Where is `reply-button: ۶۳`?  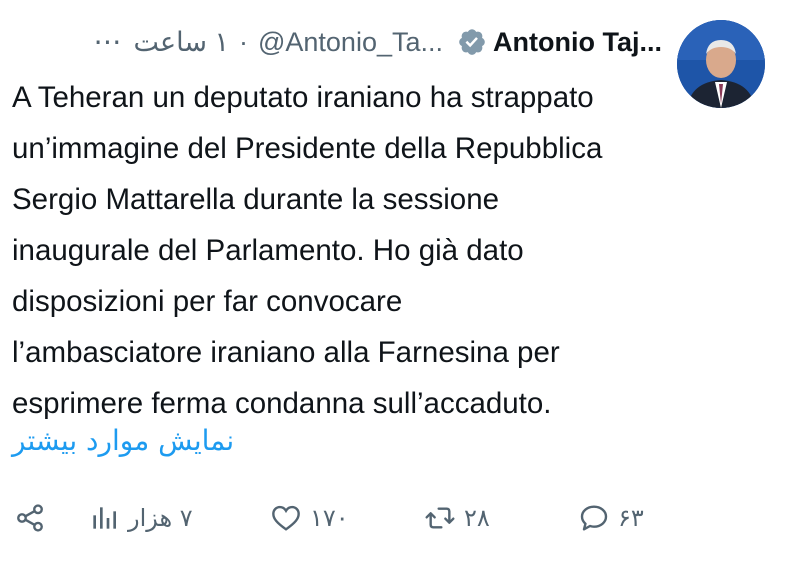
reply-button: ۶۳ is located at coordinates (611, 518).